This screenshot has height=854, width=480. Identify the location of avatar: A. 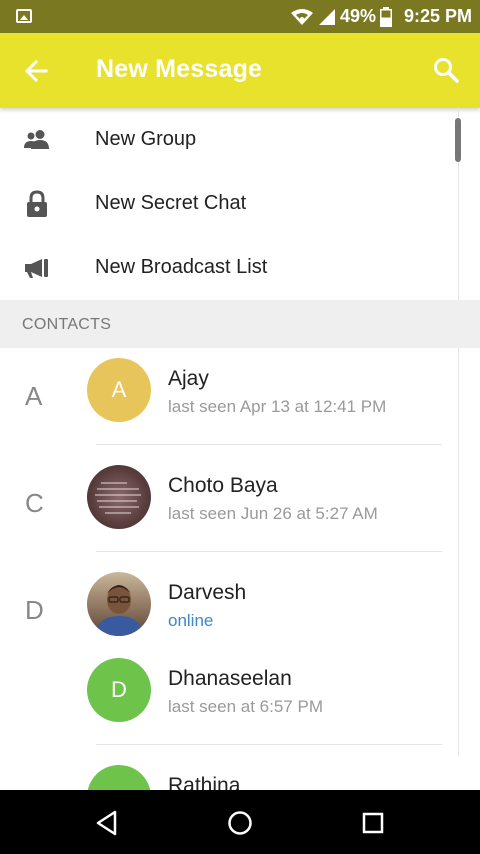
(119, 390).